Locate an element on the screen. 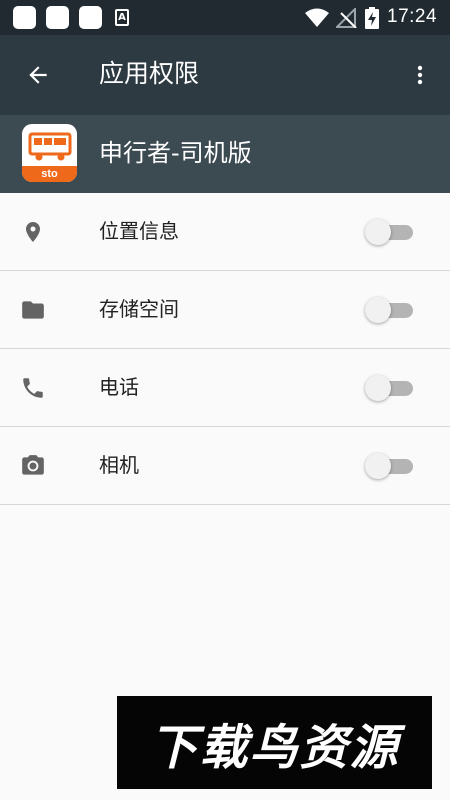  wifi-icon is located at coordinates (317, 17).